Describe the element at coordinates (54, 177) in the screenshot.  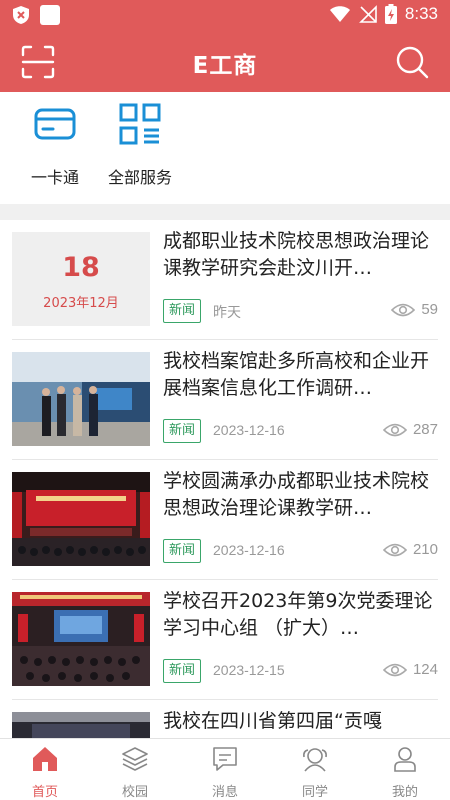
I see `service-card-label: 一卡通` at that location.